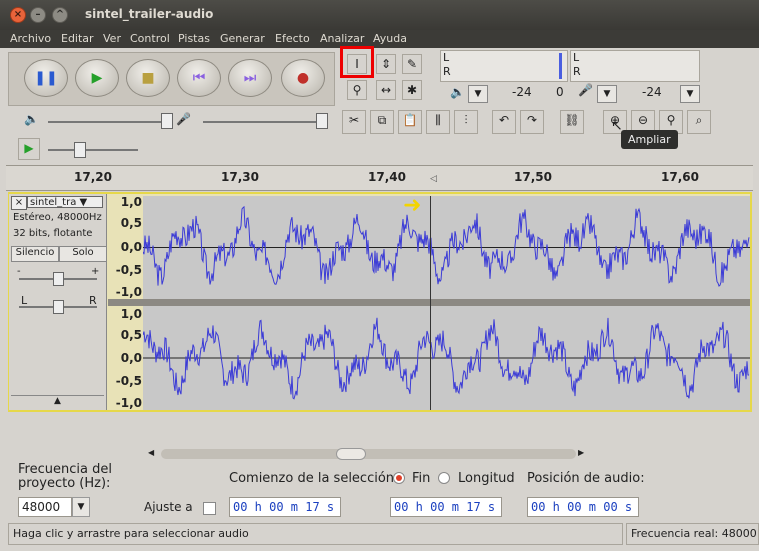 The image size is (759, 551). I want to click on redo-icon: ↷, so click(532, 120).